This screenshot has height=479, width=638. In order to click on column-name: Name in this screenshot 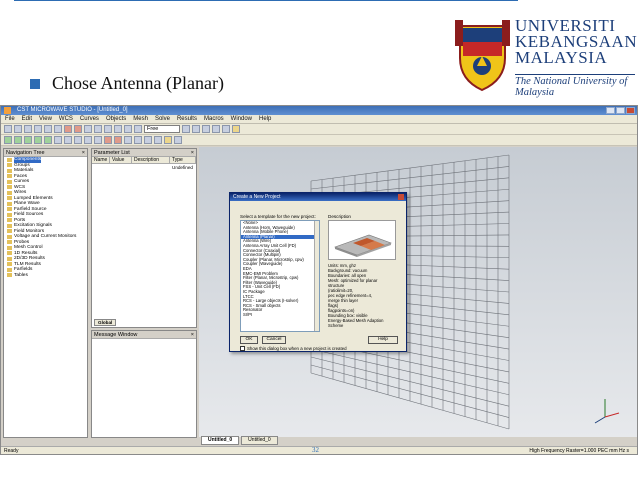, I will do `click(101, 160)`.